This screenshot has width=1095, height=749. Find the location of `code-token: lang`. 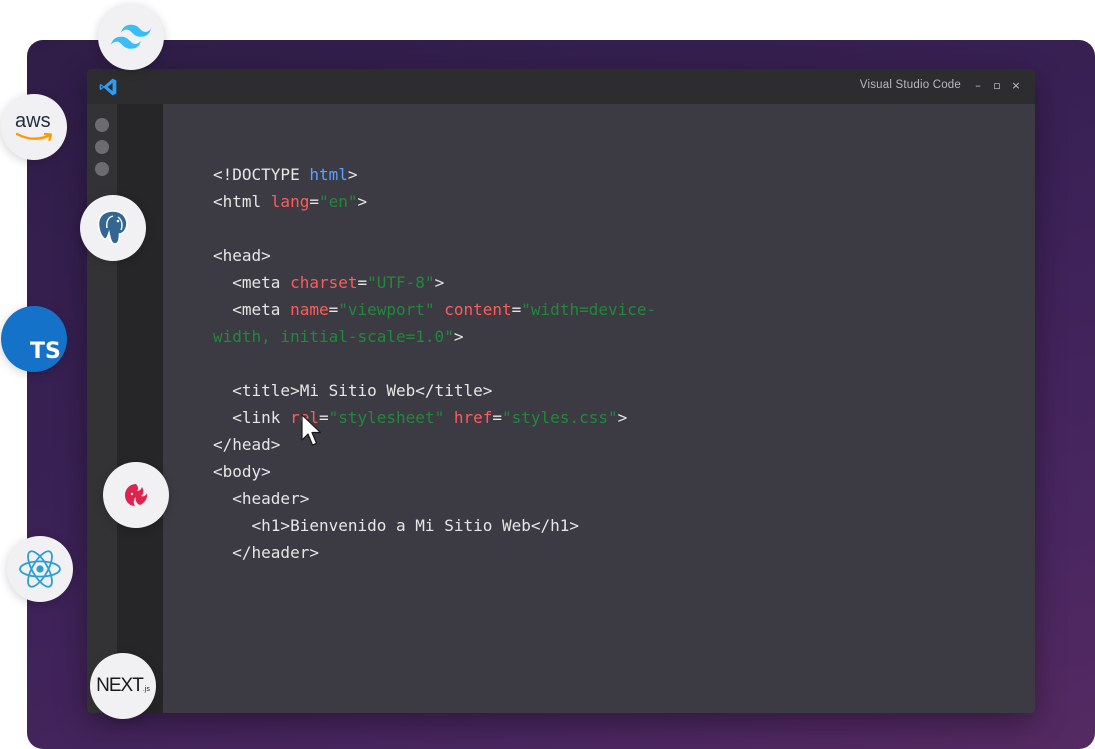

code-token: lang is located at coordinates (290, 201).